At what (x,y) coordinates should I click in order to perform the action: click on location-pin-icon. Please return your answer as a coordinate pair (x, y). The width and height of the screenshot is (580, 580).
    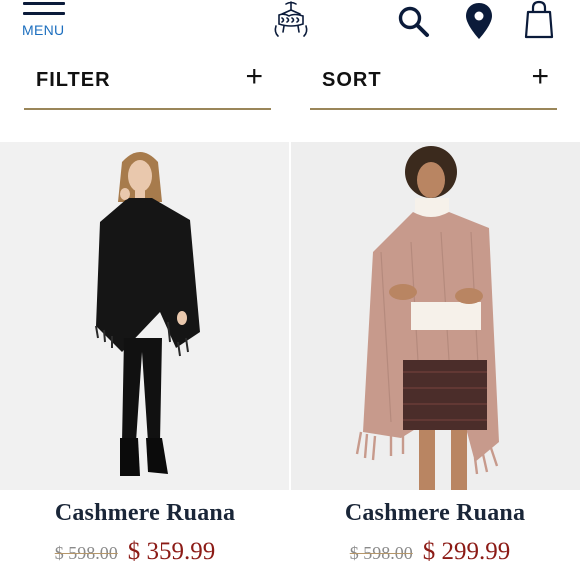
    Looking at the image, I should click on (479, 21).